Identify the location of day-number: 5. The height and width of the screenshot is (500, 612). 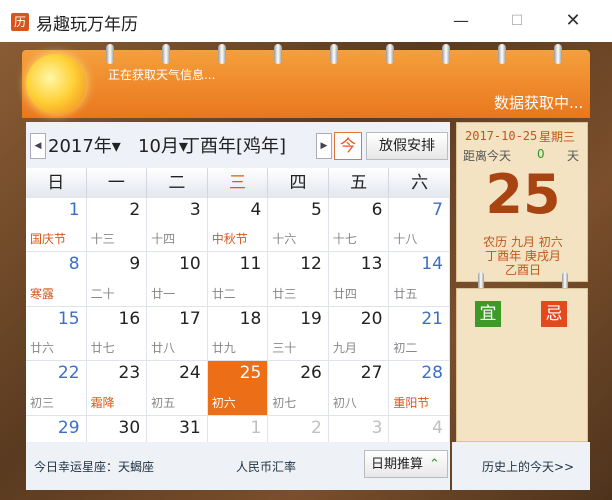
(316, 210).